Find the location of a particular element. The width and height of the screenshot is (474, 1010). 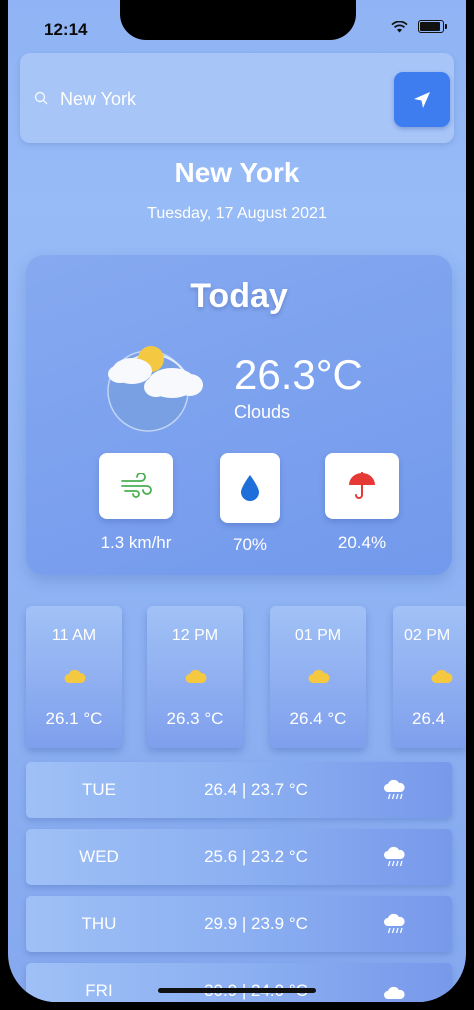

umbrella-icon is located at coordinates (362, 485).